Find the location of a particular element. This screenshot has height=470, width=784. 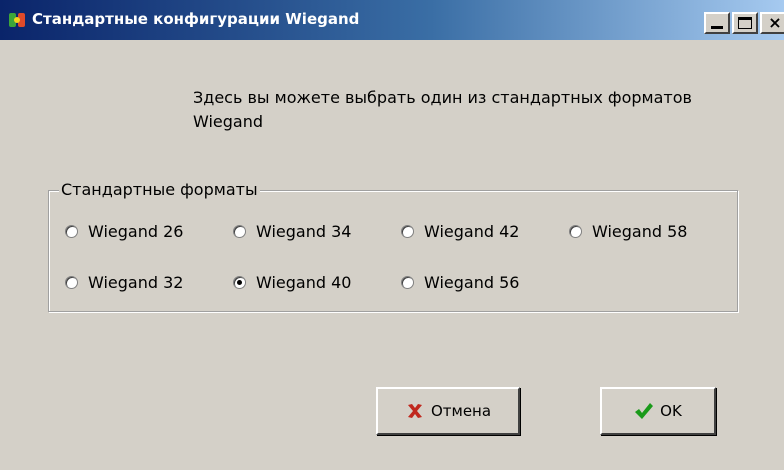

radio-label: Wiegand 26 is located at coordinates (136, 231).